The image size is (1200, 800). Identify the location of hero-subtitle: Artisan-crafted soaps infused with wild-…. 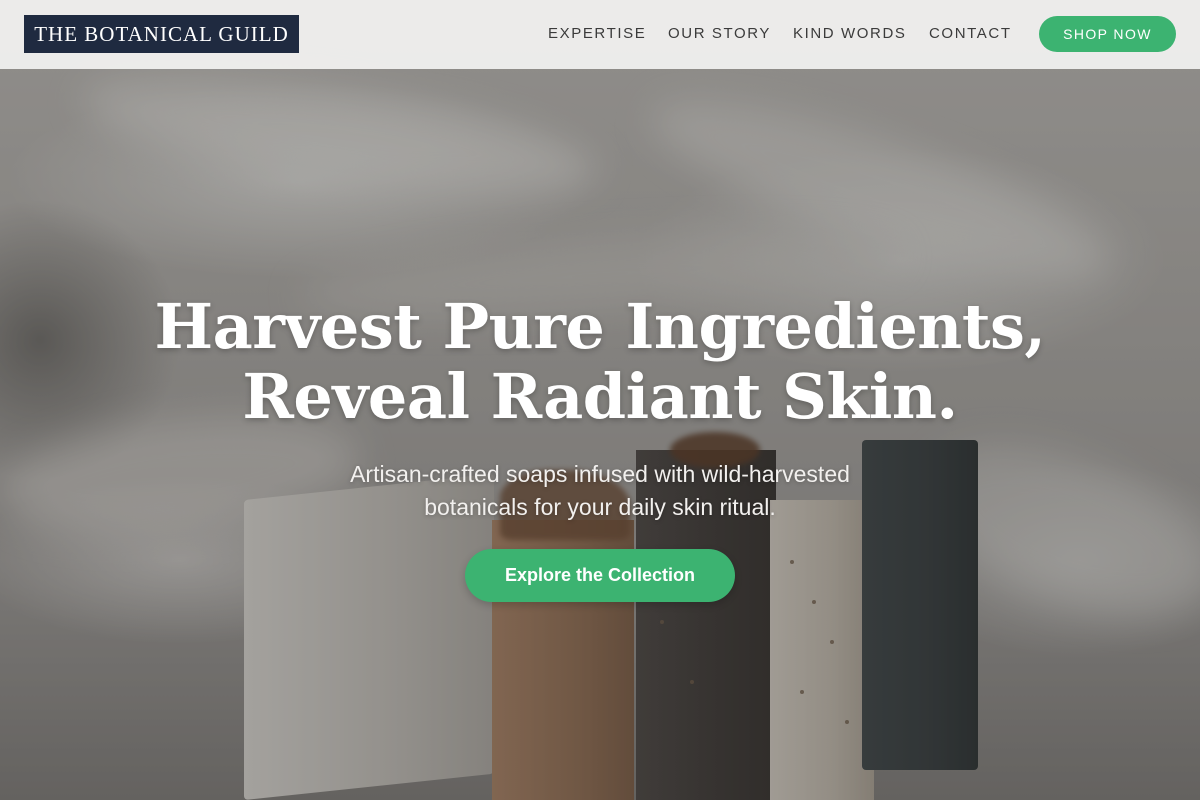
(600, 491).